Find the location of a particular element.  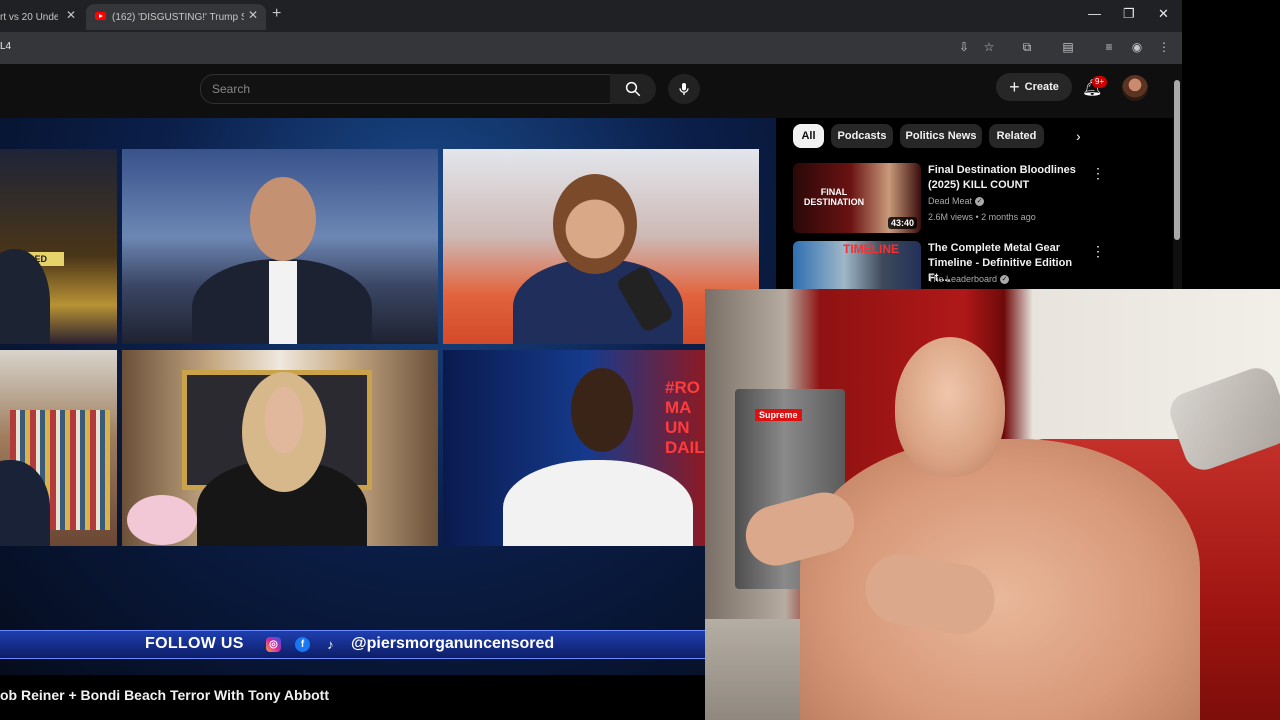

new-tab-button: + is located at coordinates (276, 14).